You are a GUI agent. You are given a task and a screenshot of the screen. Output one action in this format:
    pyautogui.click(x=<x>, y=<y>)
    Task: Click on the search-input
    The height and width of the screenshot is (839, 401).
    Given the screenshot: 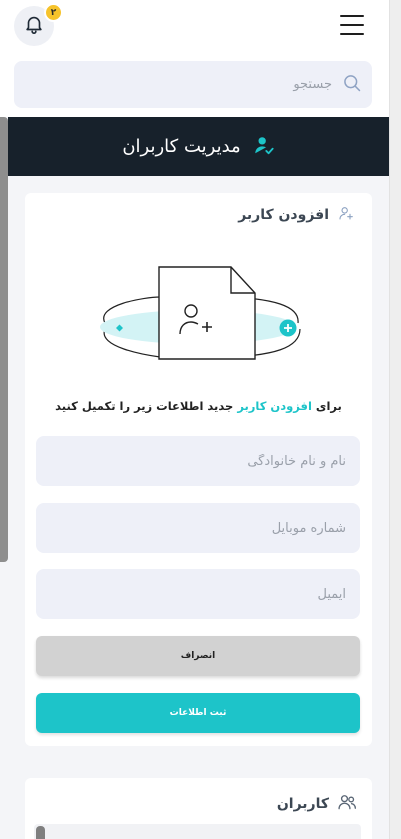 What is the action you would take?
    pyautogui.click(x=192, y=84)
    